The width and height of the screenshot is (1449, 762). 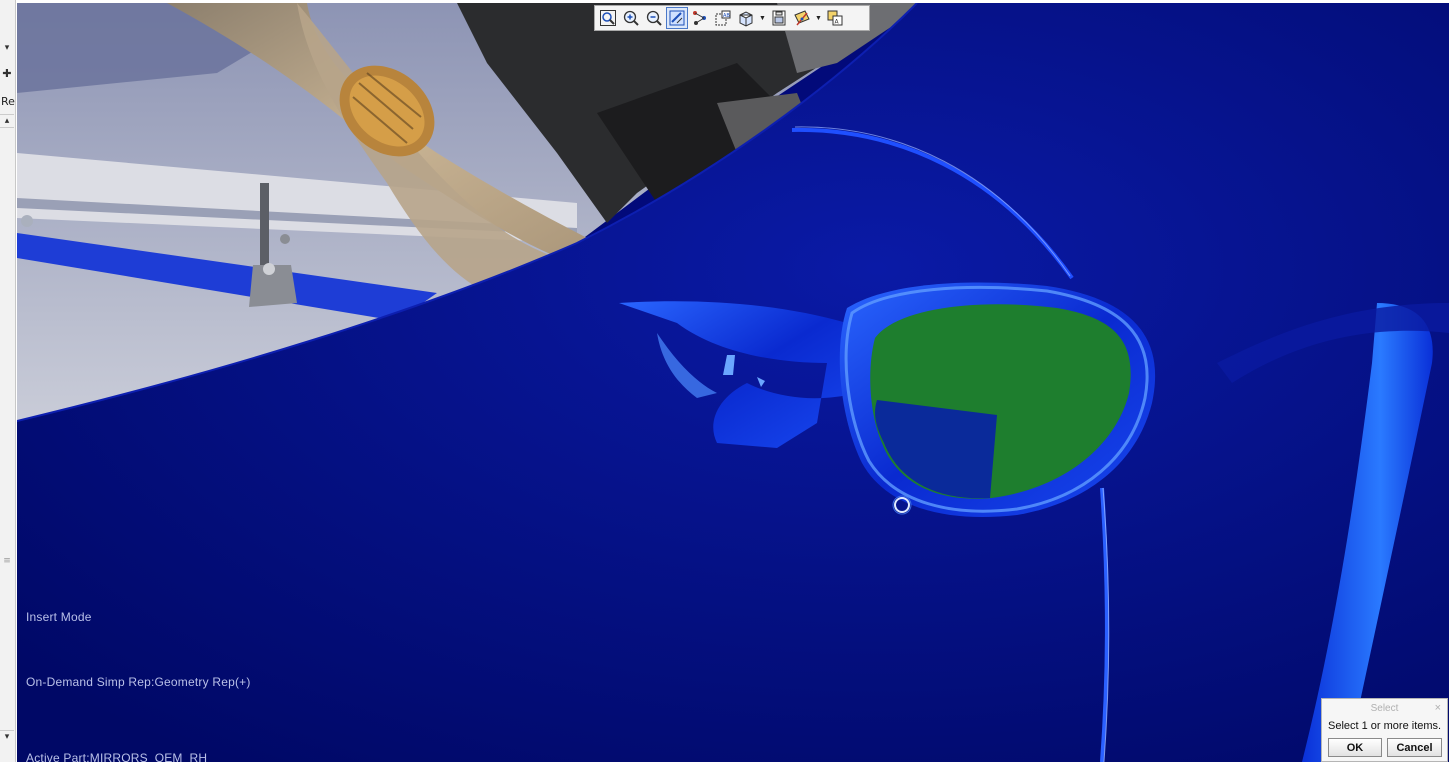 I want to click on panel-dropdown-arrow: ▾, so click(x=7, y=48).